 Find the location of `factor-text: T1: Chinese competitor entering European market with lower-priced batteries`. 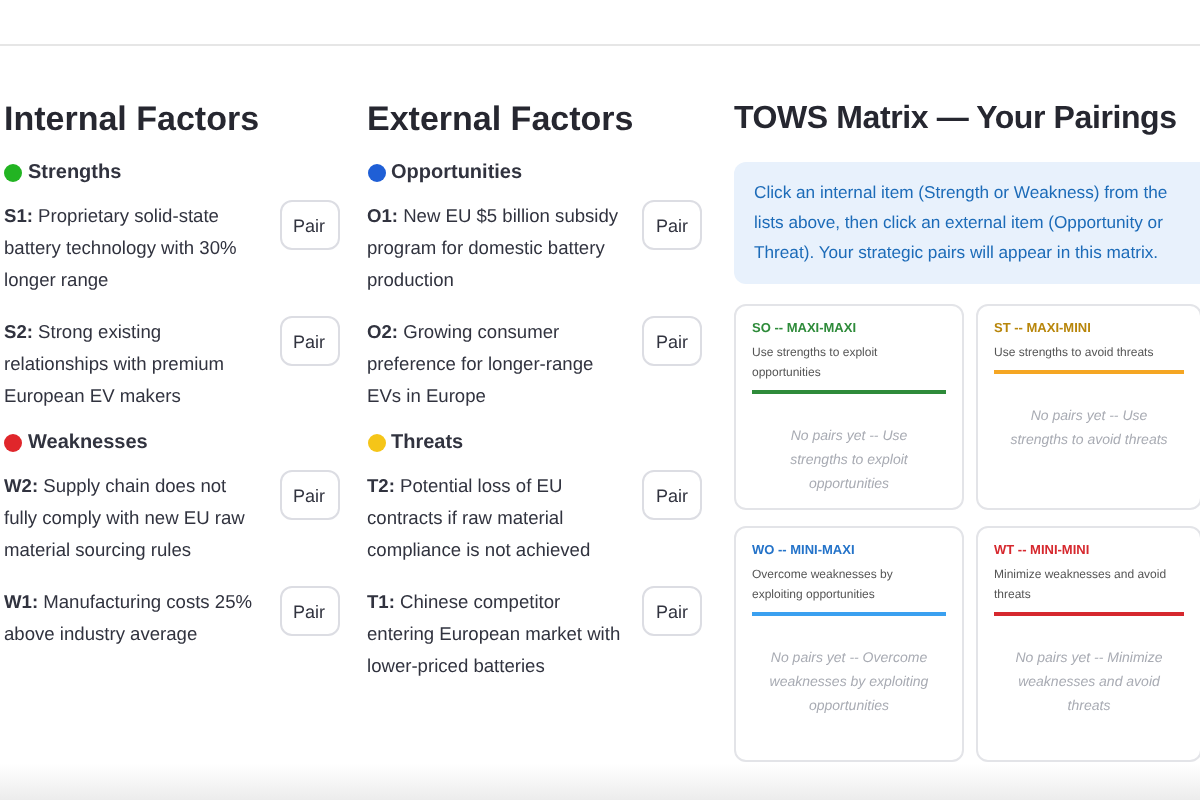

factor-text: T1: Chinese competitor entering European market with lower-priced batteries is located at coordinates (495, 635).